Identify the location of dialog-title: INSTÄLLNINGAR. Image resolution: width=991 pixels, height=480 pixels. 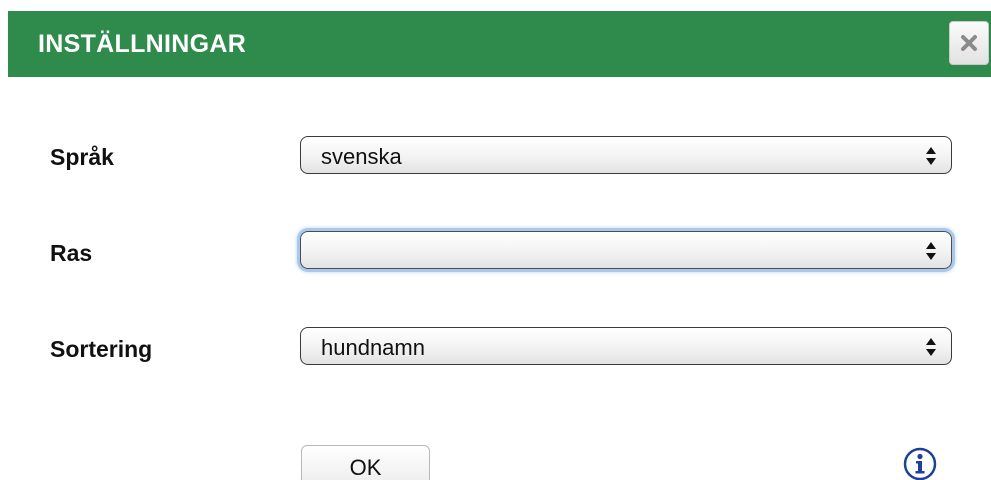
(142, 44).